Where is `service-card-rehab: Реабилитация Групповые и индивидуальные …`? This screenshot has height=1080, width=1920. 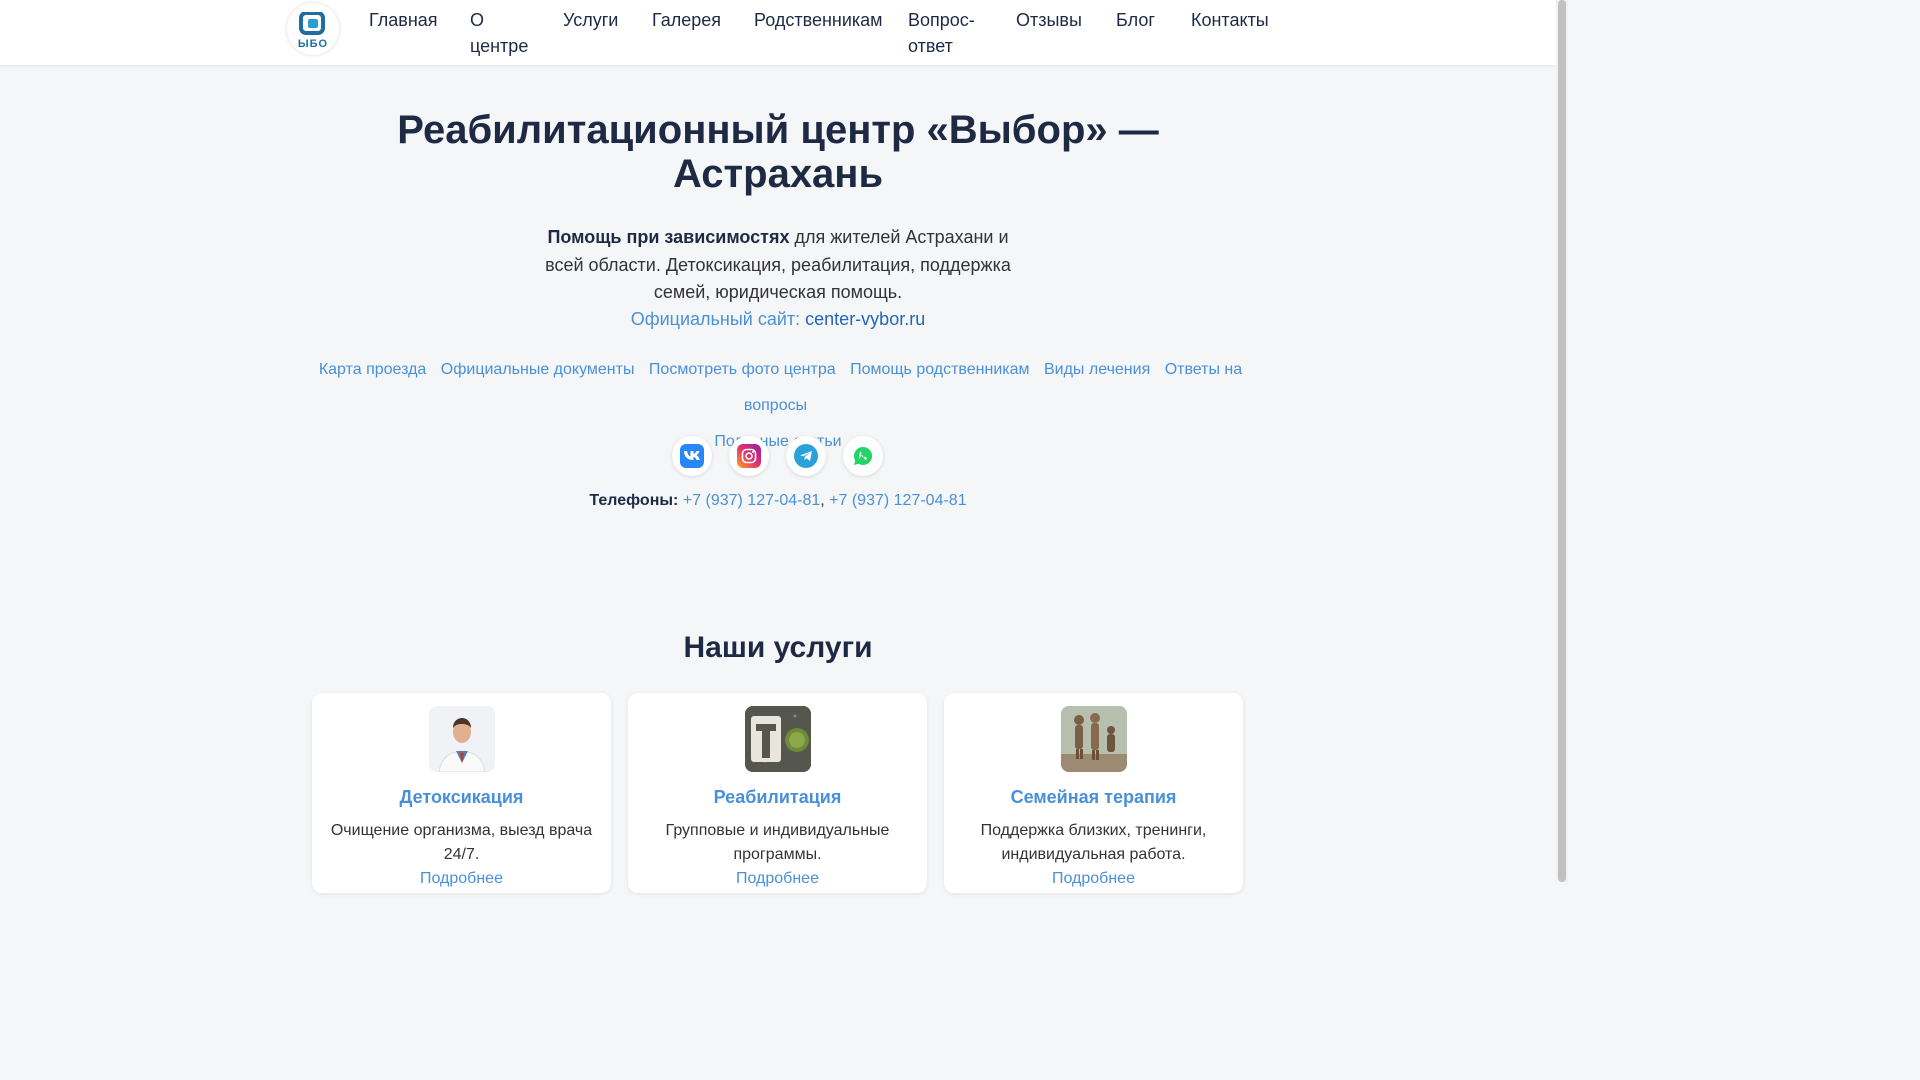
service-card-rehab: Реабилитация Групповые и индивидуальные … is located at coordinates (777, 793).